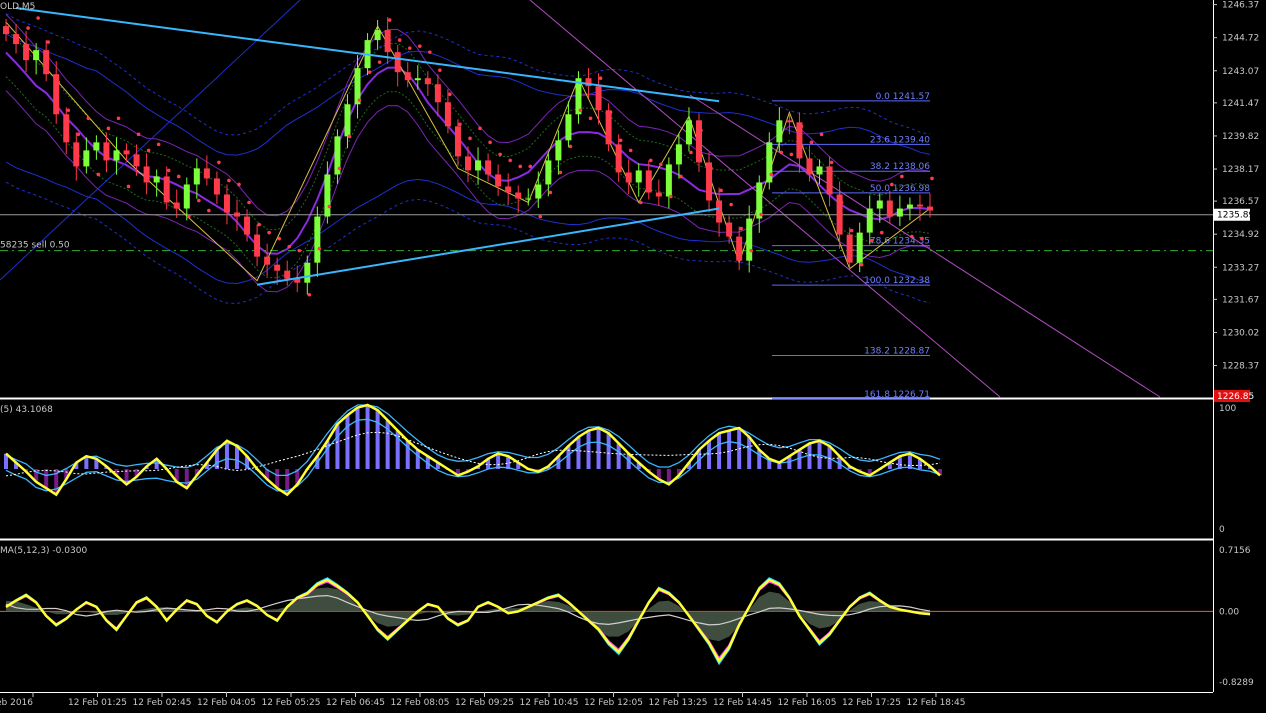 Image resolution: width=1266 pixels, height=713 pixels. I want to click on time-axis-label: 12 Feb 14:45, so click(742, 703).